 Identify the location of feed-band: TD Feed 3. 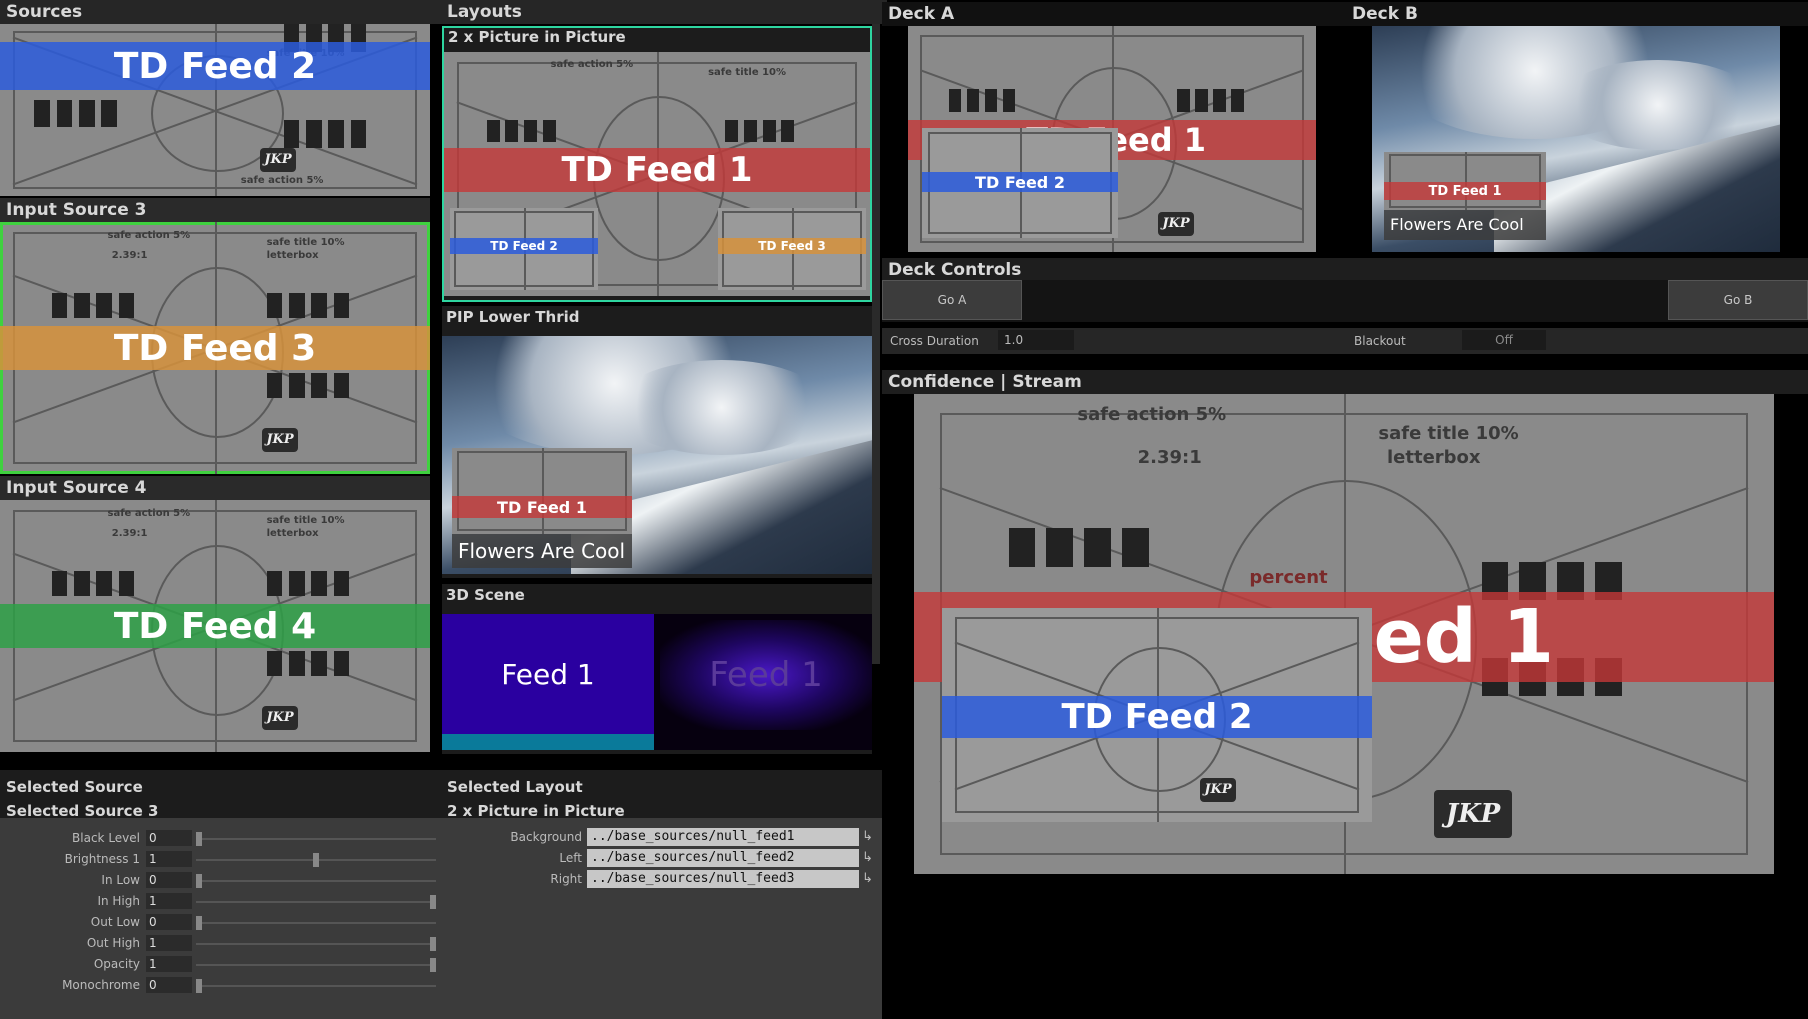
(215, 348).